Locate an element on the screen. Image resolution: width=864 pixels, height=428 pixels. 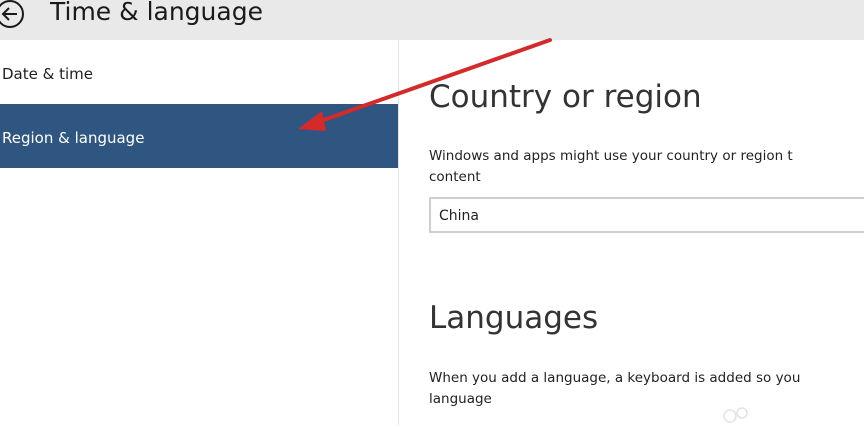
back-button is located at coordinates (17, 16).